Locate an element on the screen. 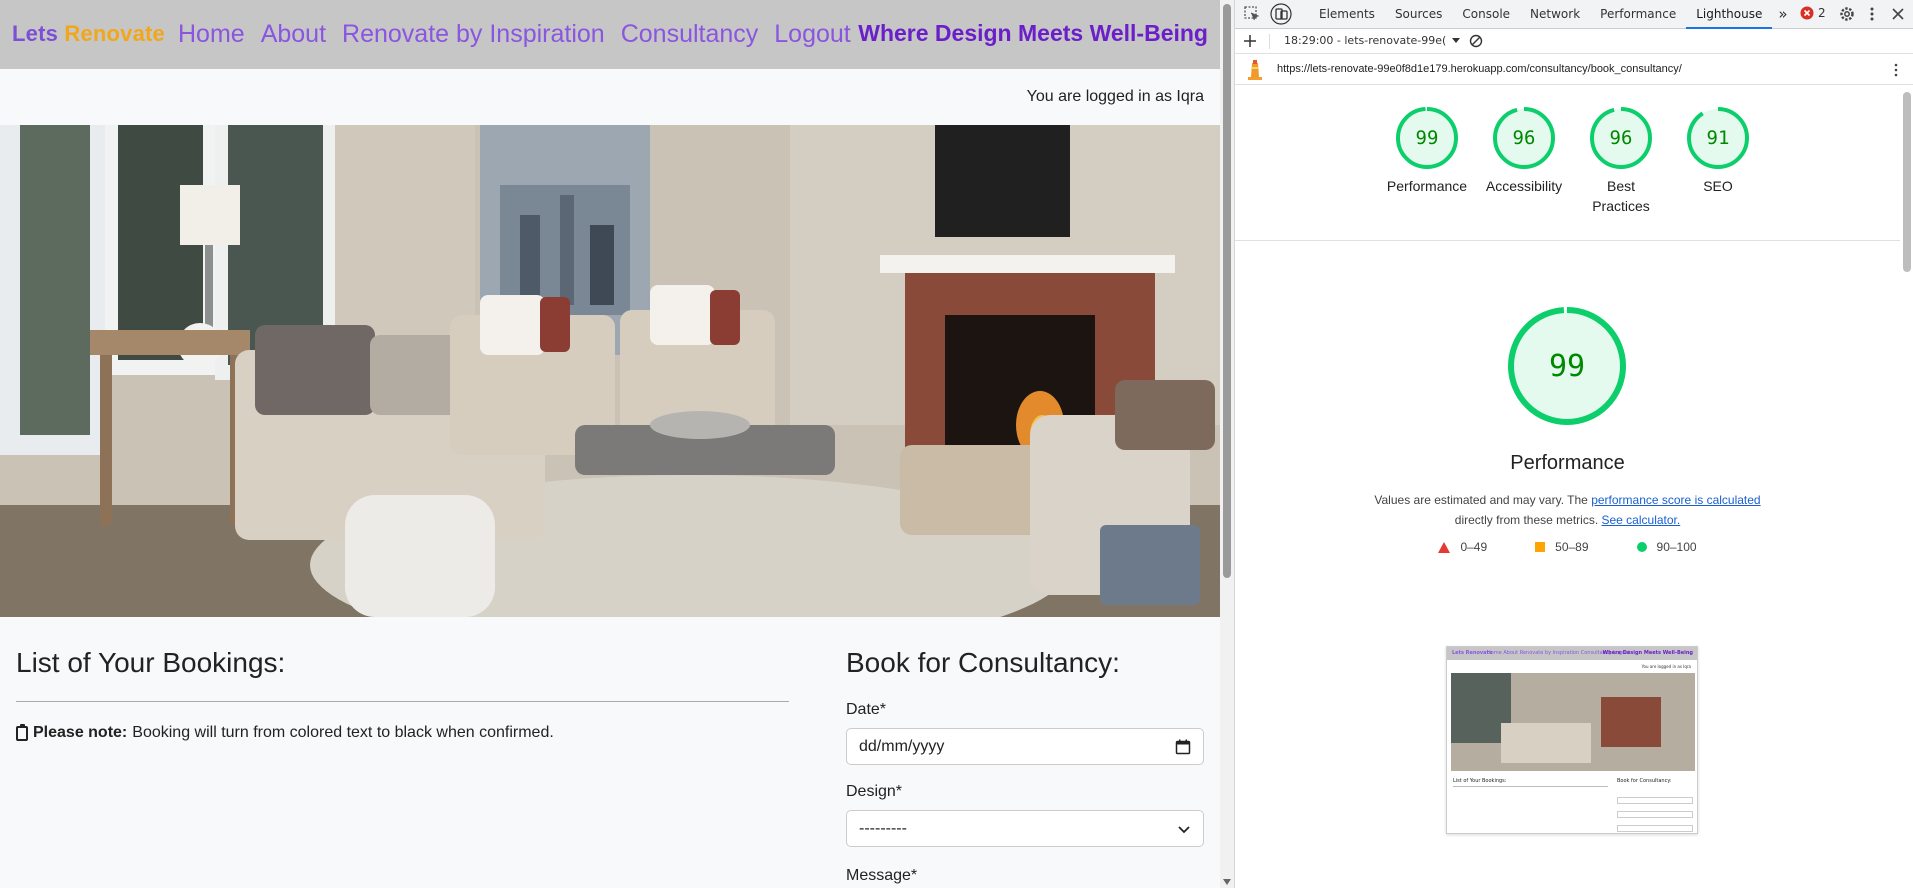  note-bold-label: Please note: is located at coordinates (80, 732).